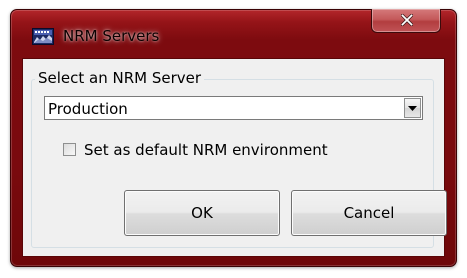 The height and width of the screenshot is (278, 467). Describe the element at coordinates (69, 149) in the screenshot. I see `default-environment-checkbox` at that location.